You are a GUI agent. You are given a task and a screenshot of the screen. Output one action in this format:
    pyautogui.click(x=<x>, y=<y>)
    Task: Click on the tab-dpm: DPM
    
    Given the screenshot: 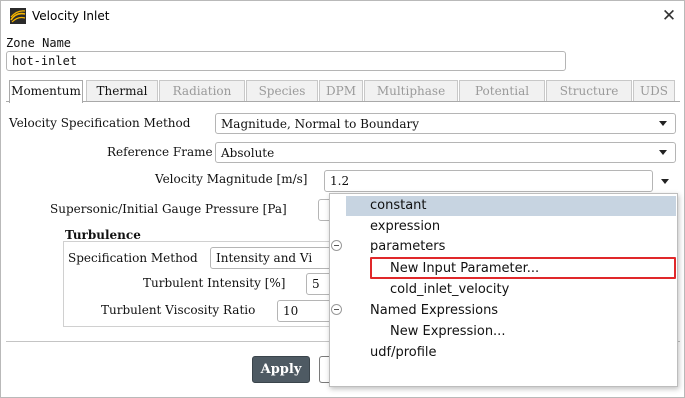 What is the action you would take?
    pyautogui.click(x=341, y=91)
    